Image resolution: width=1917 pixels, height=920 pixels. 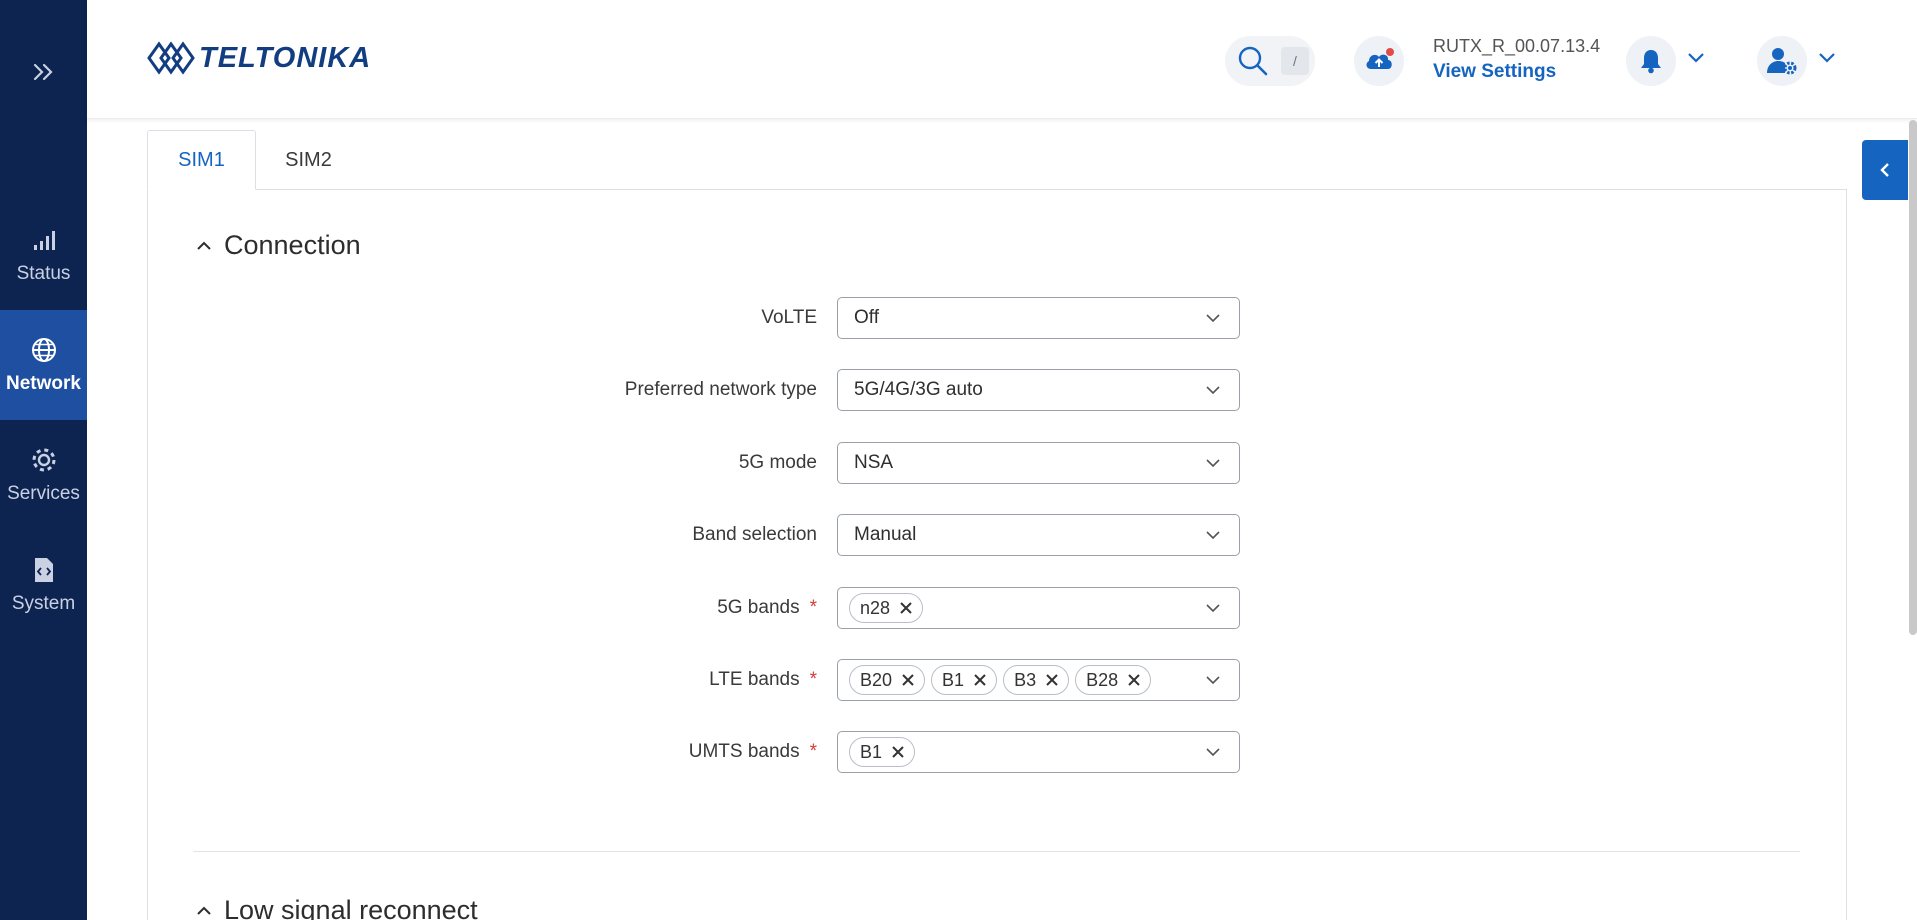 I want to click on teltonika-logo-mark-icon, so click(x=171, y=58).